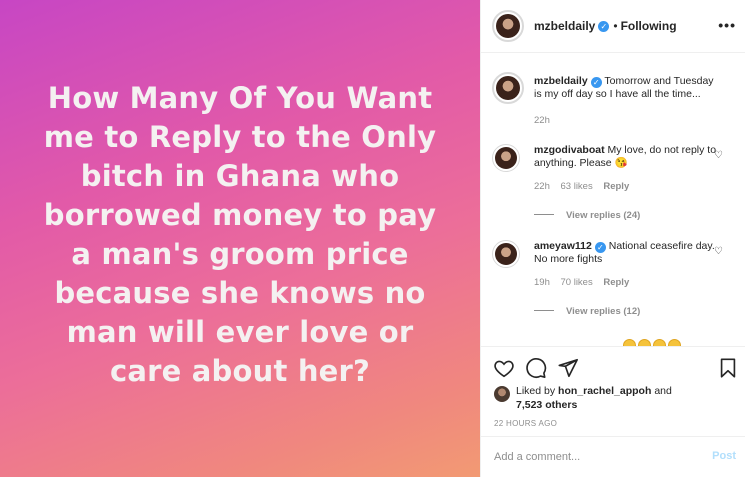 This screenshot has height=477, width=745. What do you see at coordinates (508, 26) in the screenshot?
I see `author-avatar` at bounding box center [508, 26].